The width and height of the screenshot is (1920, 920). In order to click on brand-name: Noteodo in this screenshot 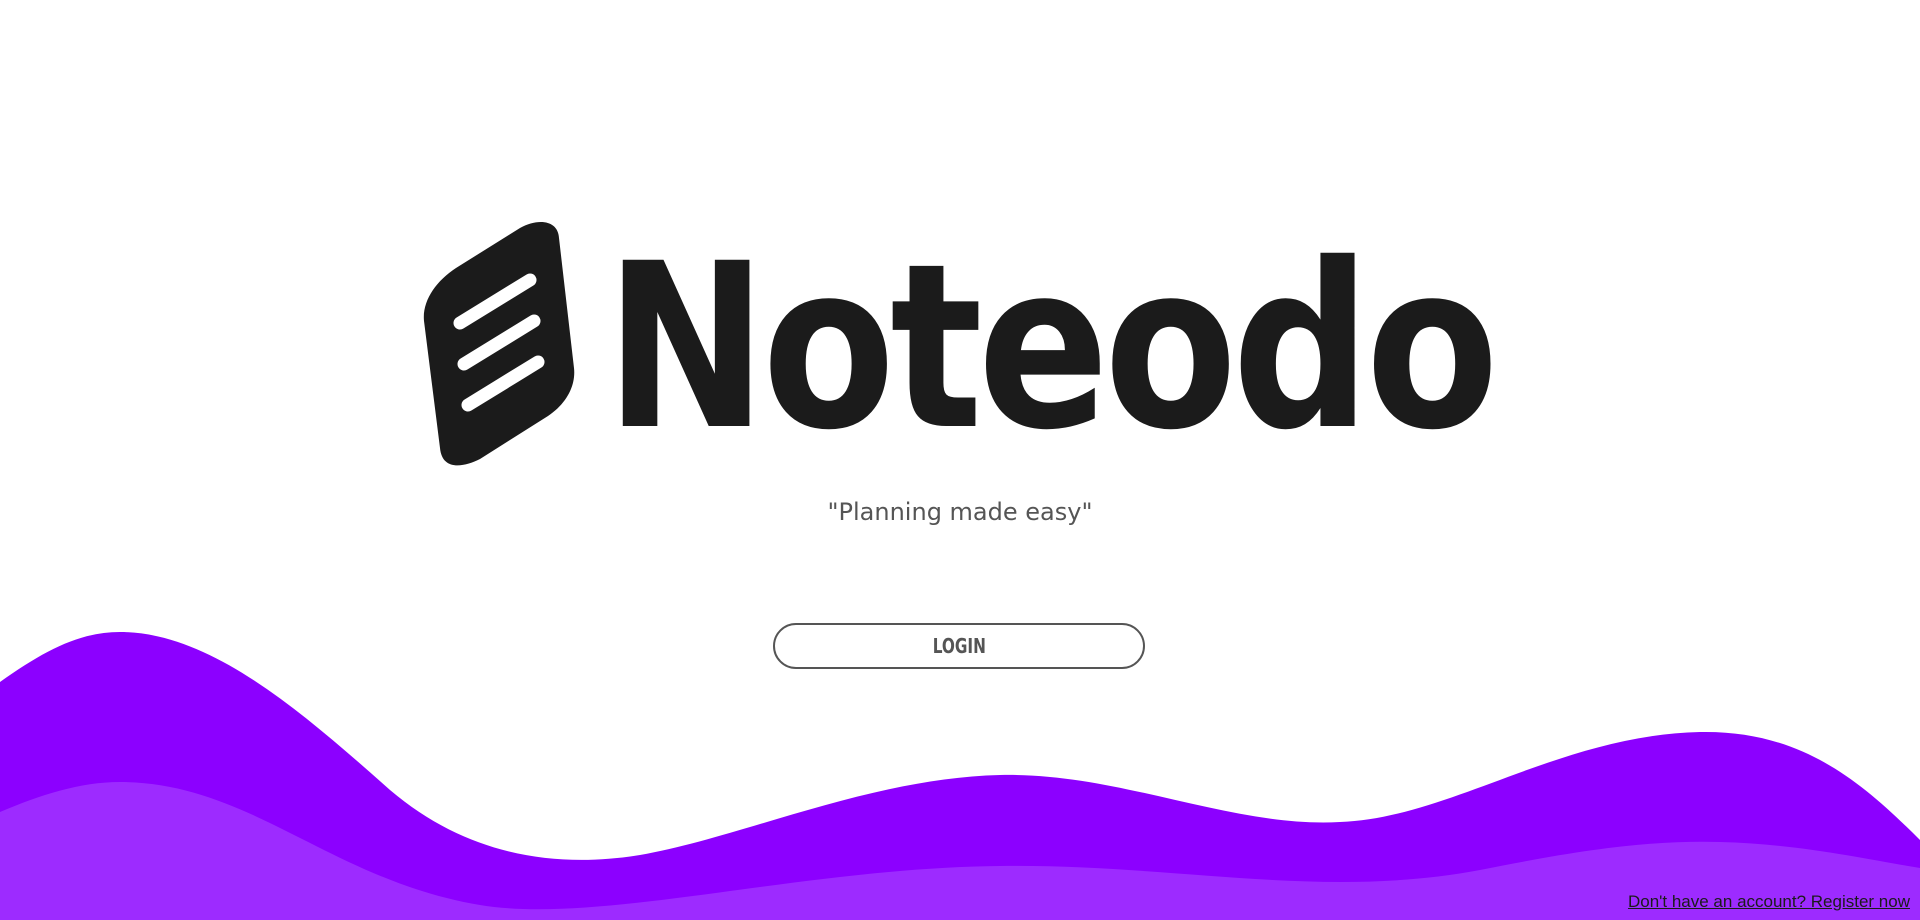, I will do `click(1052, 347)`.